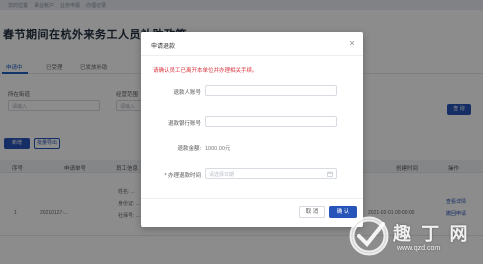 The width and height of the screenshot is (483, 264). Describe the element at coordinates (271, 173) in the screenshot. I see `date-picker: 请选择日期` at that location.